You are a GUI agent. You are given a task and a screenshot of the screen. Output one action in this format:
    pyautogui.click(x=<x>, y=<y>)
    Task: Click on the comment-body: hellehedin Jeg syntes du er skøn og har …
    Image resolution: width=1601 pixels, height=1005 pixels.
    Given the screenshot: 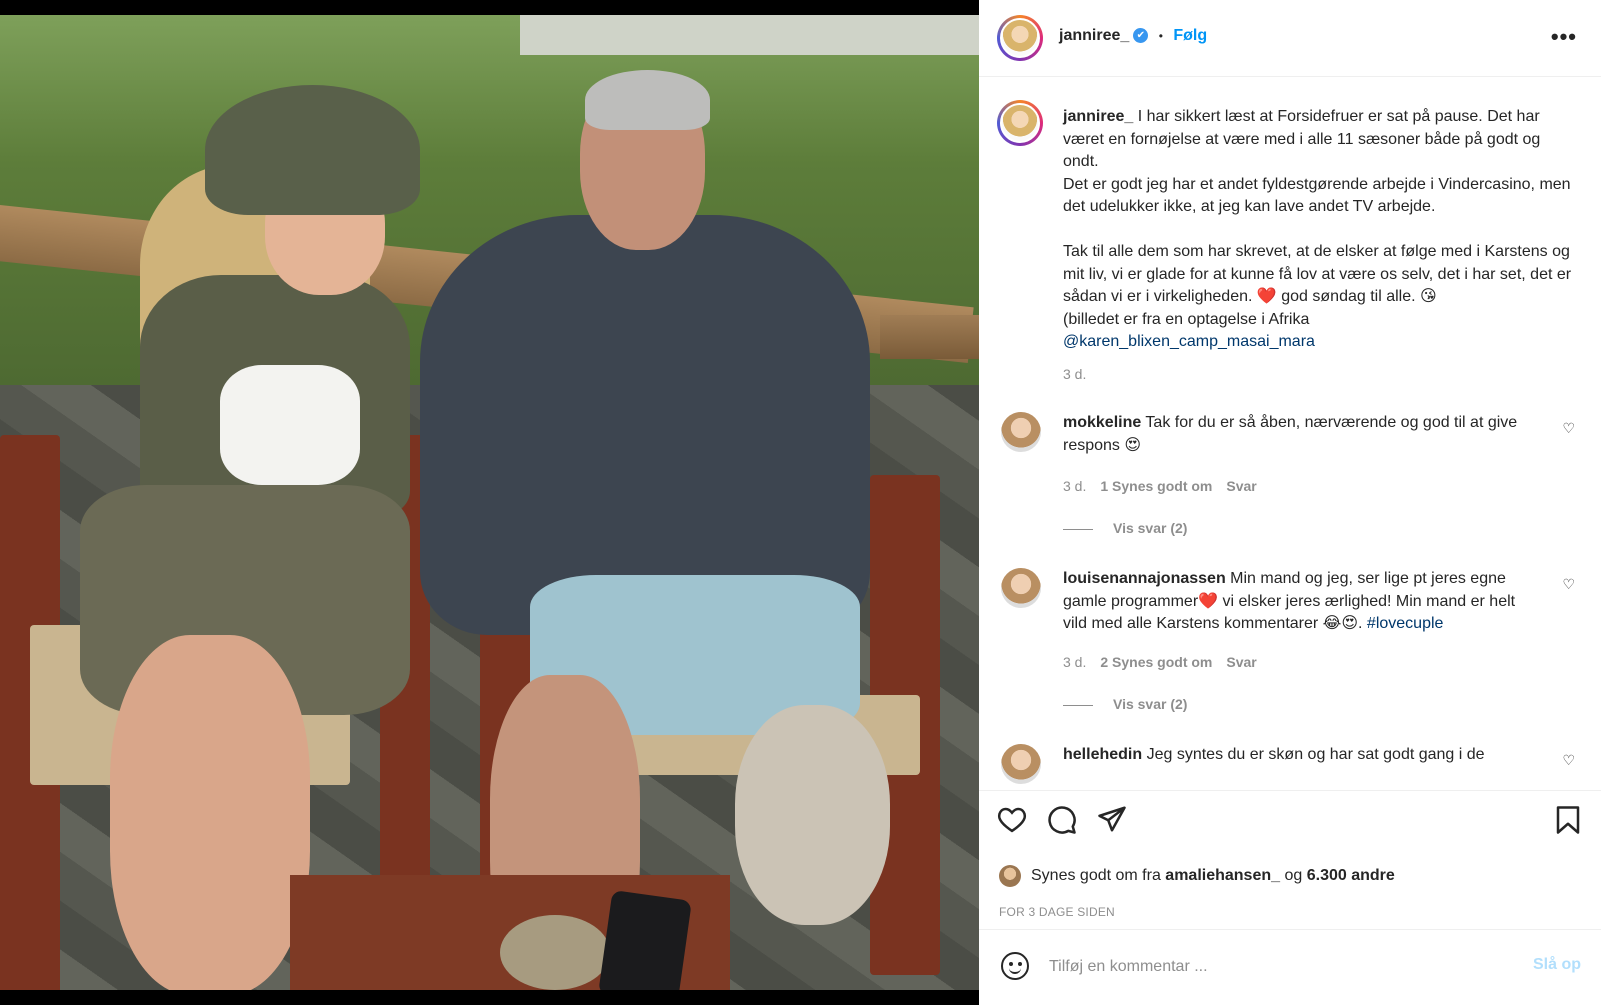 What is the action you would take?
    pyautogui.click(x=1298, y=755)
    